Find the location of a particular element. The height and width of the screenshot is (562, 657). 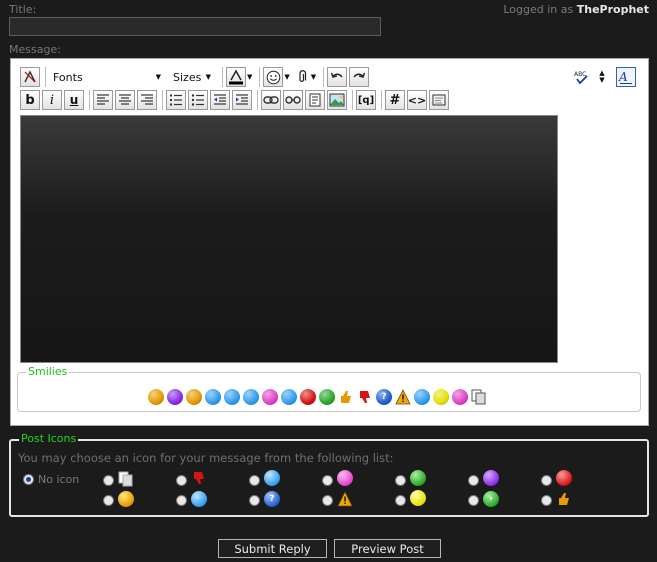

link-icon is located at coordinates (271, 100).